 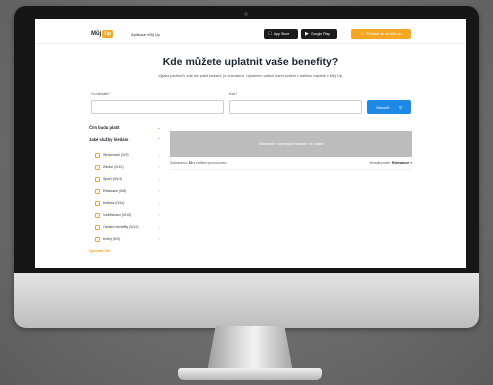 What do you see at coordinates (113, 167) in the screenshot?
I see `filter-item-label: Zdraví (0/12)` at bounding box center [113, 167].